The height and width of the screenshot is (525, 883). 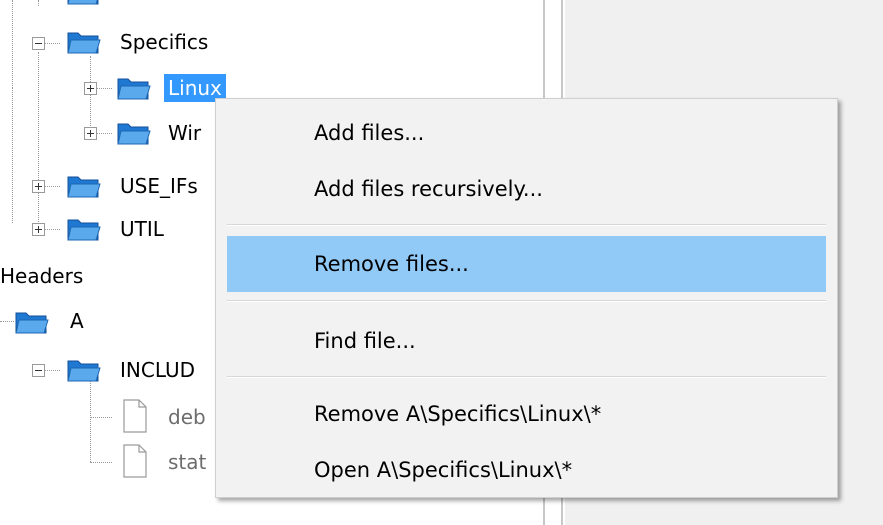 What do you see at coordinates (187, 462) in the screenshot?
I see `tree-file-stat: stat` at bounding box center [187, 462].